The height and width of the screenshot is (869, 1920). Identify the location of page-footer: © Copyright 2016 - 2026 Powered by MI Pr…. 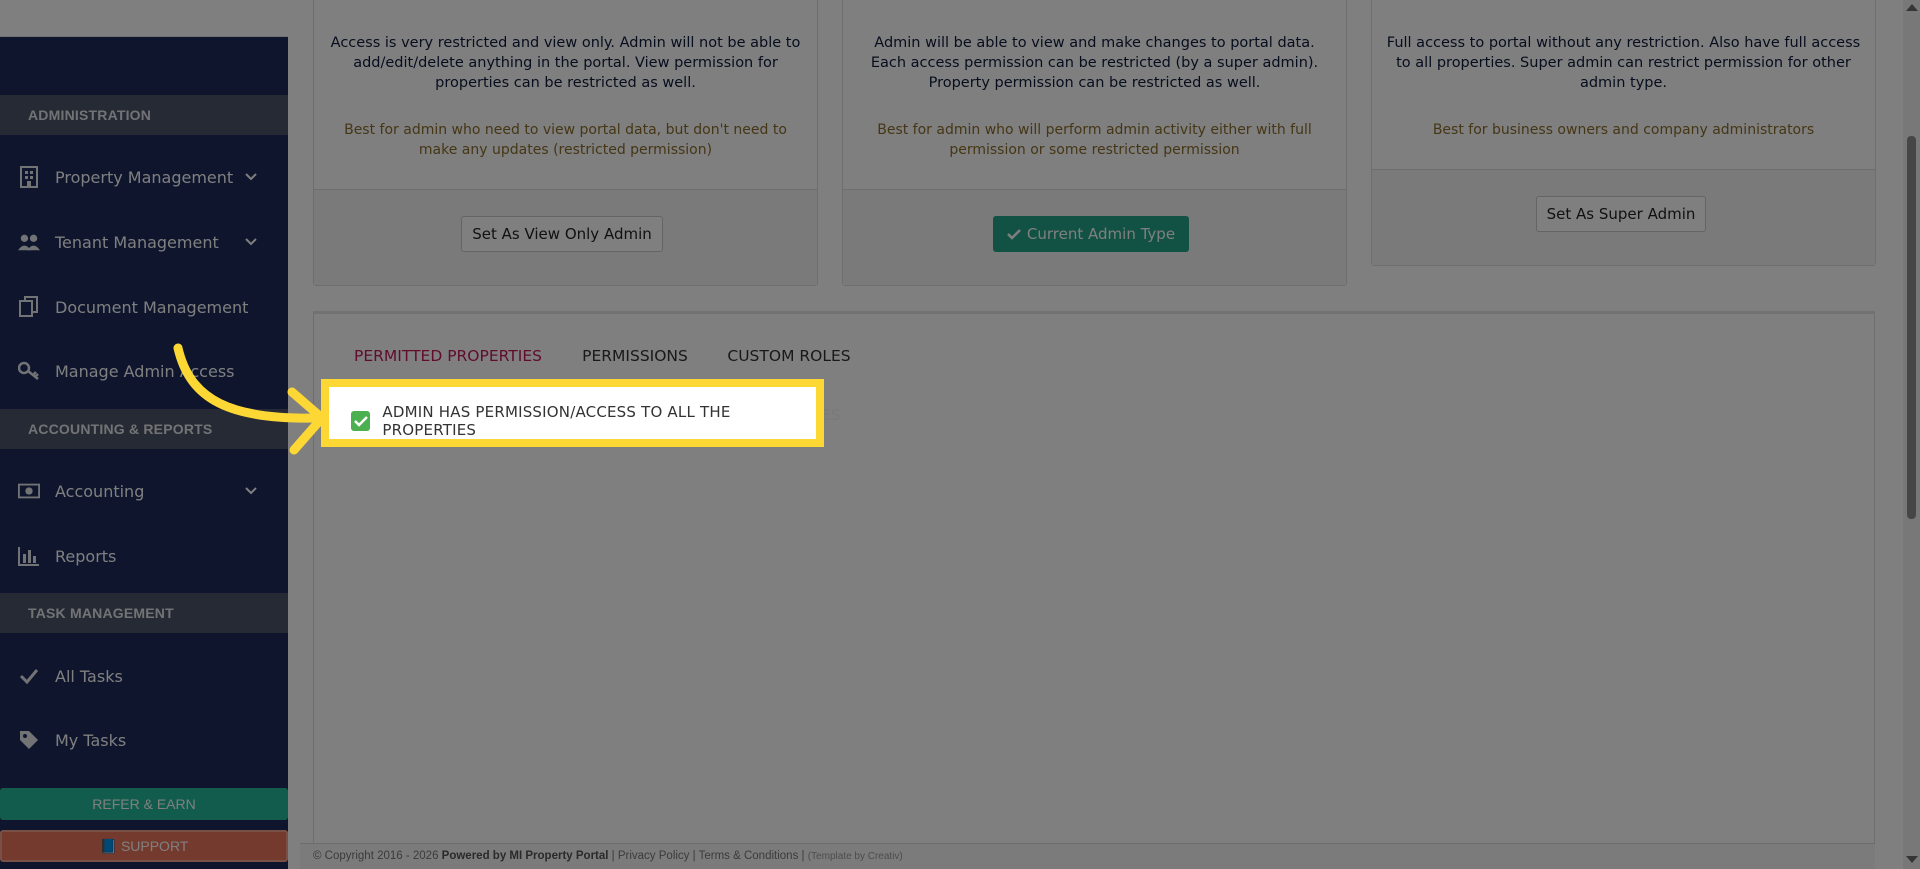
(1087, 856).